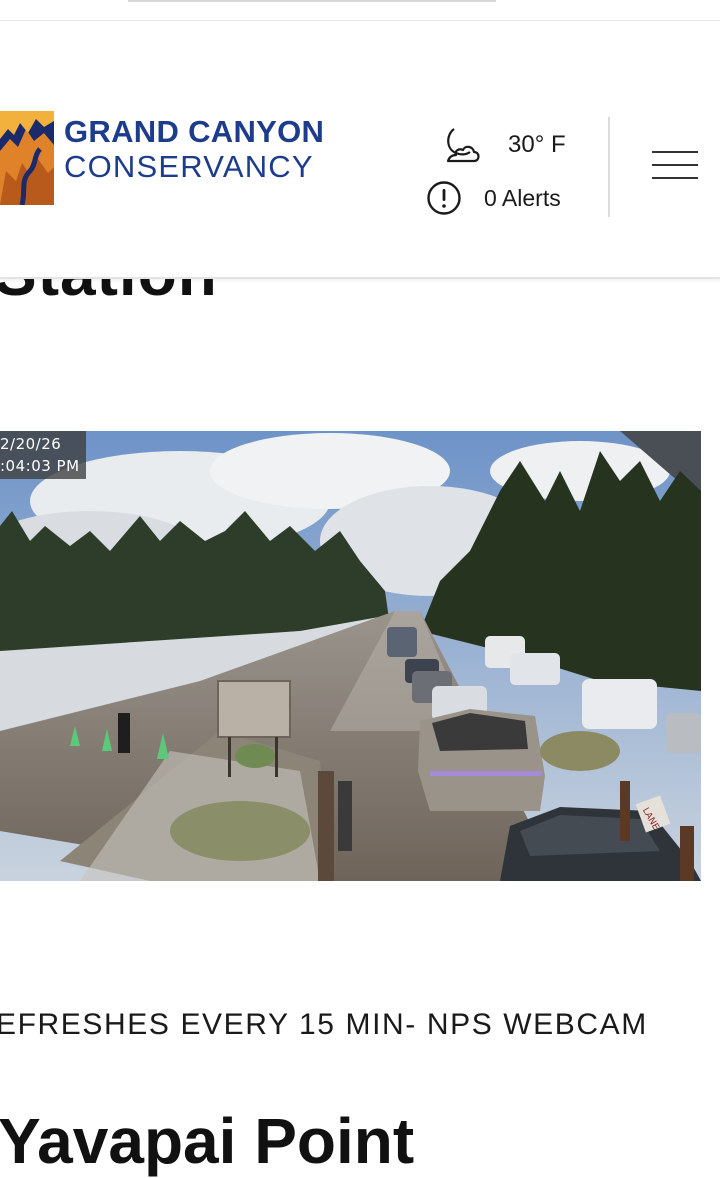 This screenshot has height=1178, width=720. Describe the element at coordinates (360, 10) in the screenshot. I see `browser-top-strip` at that location.